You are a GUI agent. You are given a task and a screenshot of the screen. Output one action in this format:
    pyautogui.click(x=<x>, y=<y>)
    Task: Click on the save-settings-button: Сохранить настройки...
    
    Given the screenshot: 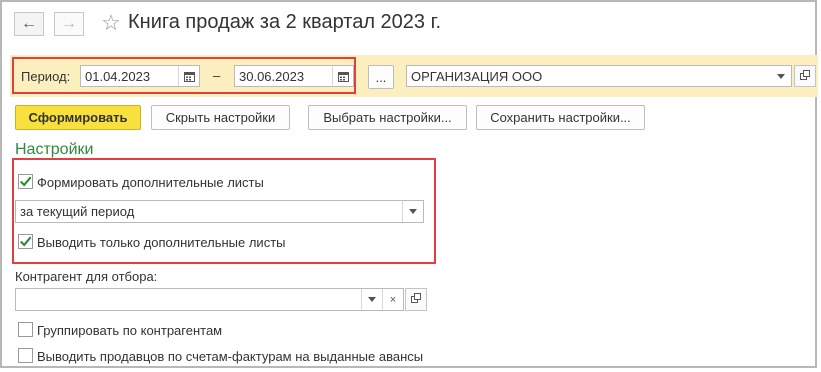 What is the action you would take?
    pyautogui.click(x=560, y=117)
    